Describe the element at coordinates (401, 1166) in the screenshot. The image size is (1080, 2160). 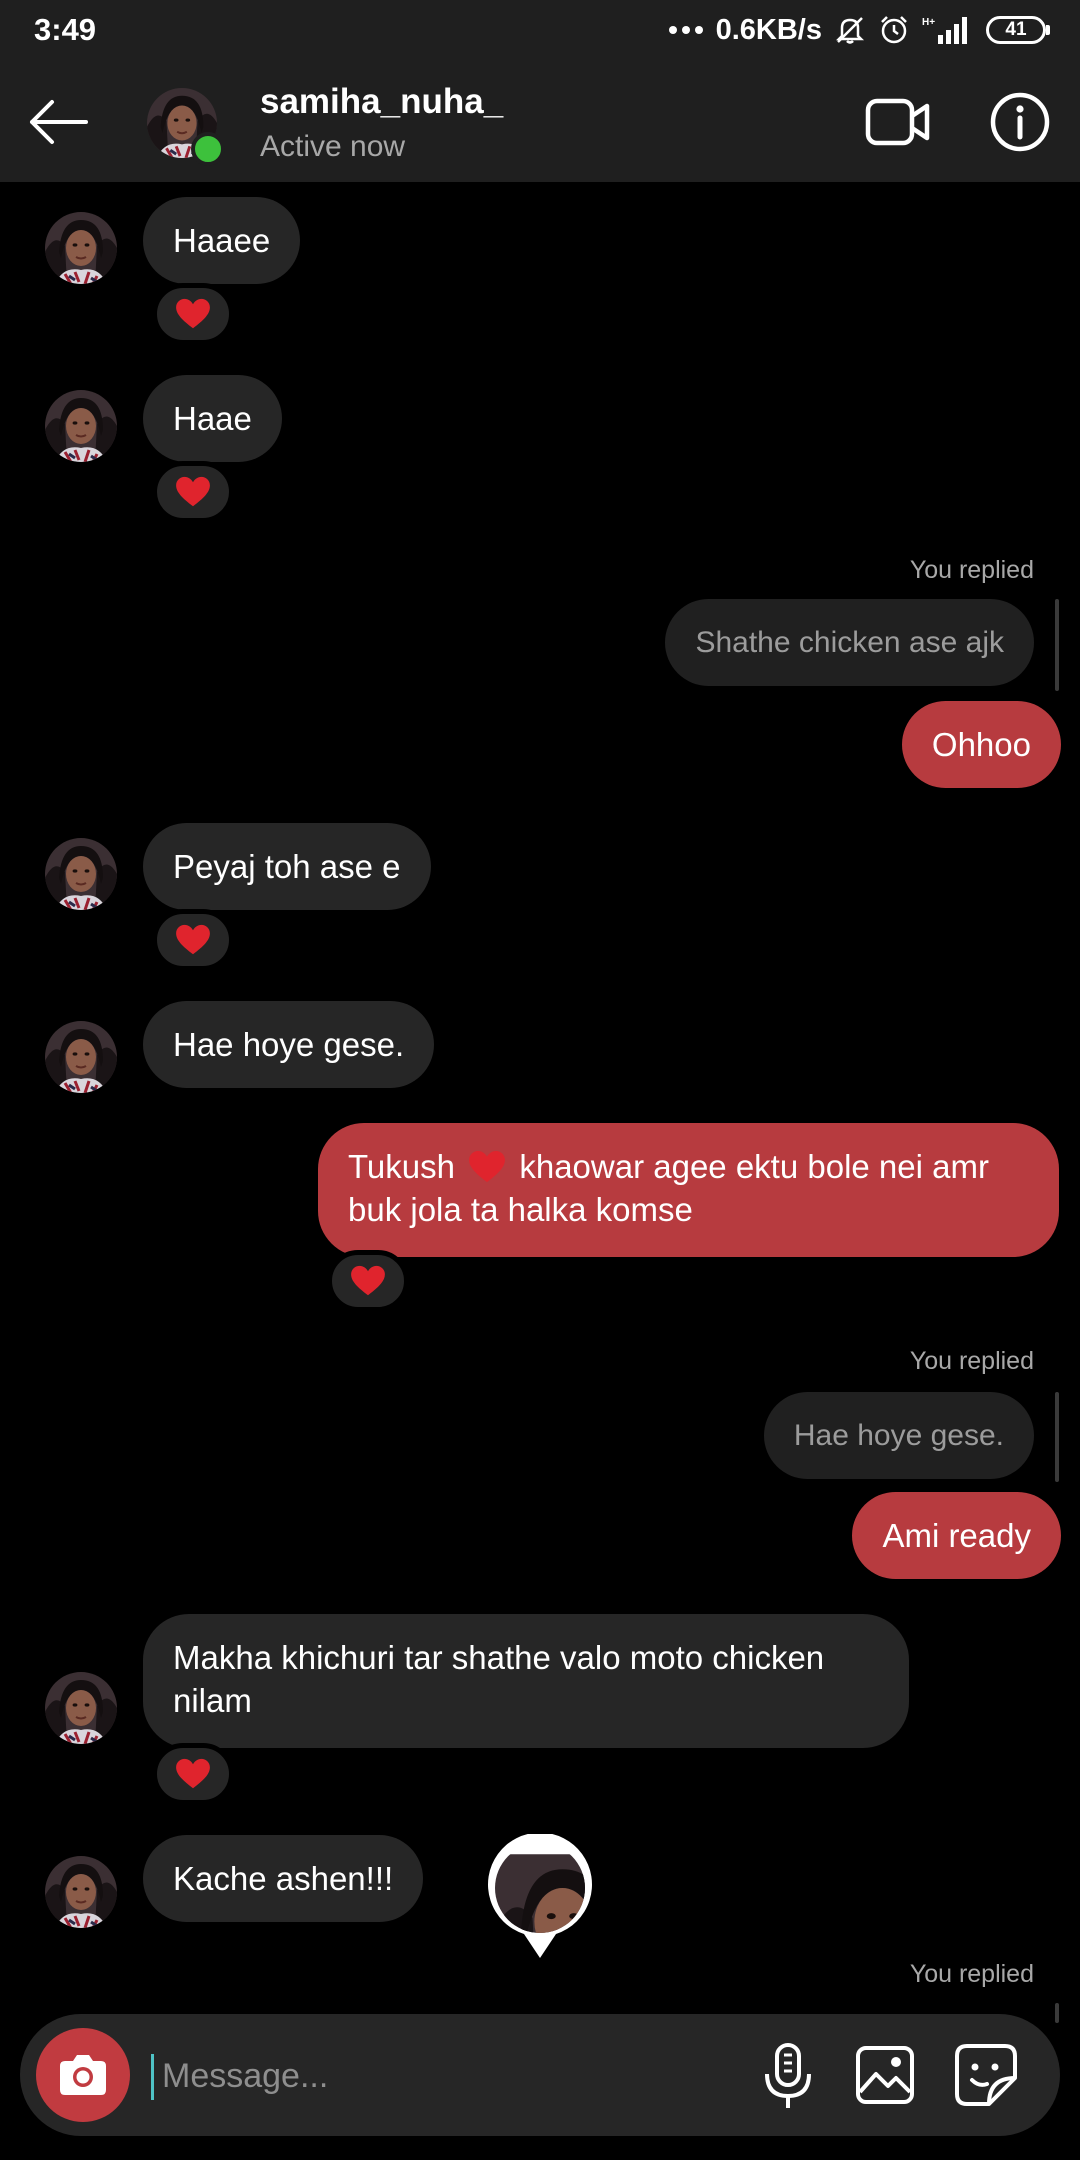
I see `message-text-part: Tukush` at that location.